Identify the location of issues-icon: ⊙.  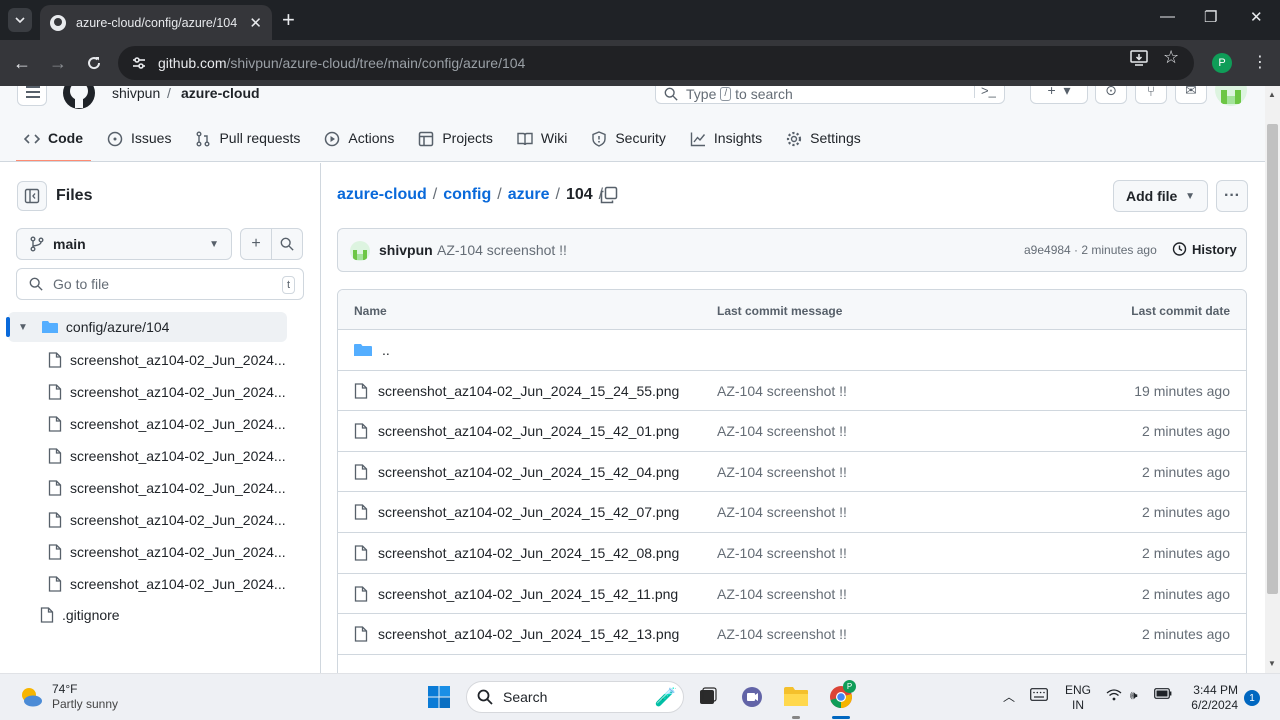
(1111, 95).